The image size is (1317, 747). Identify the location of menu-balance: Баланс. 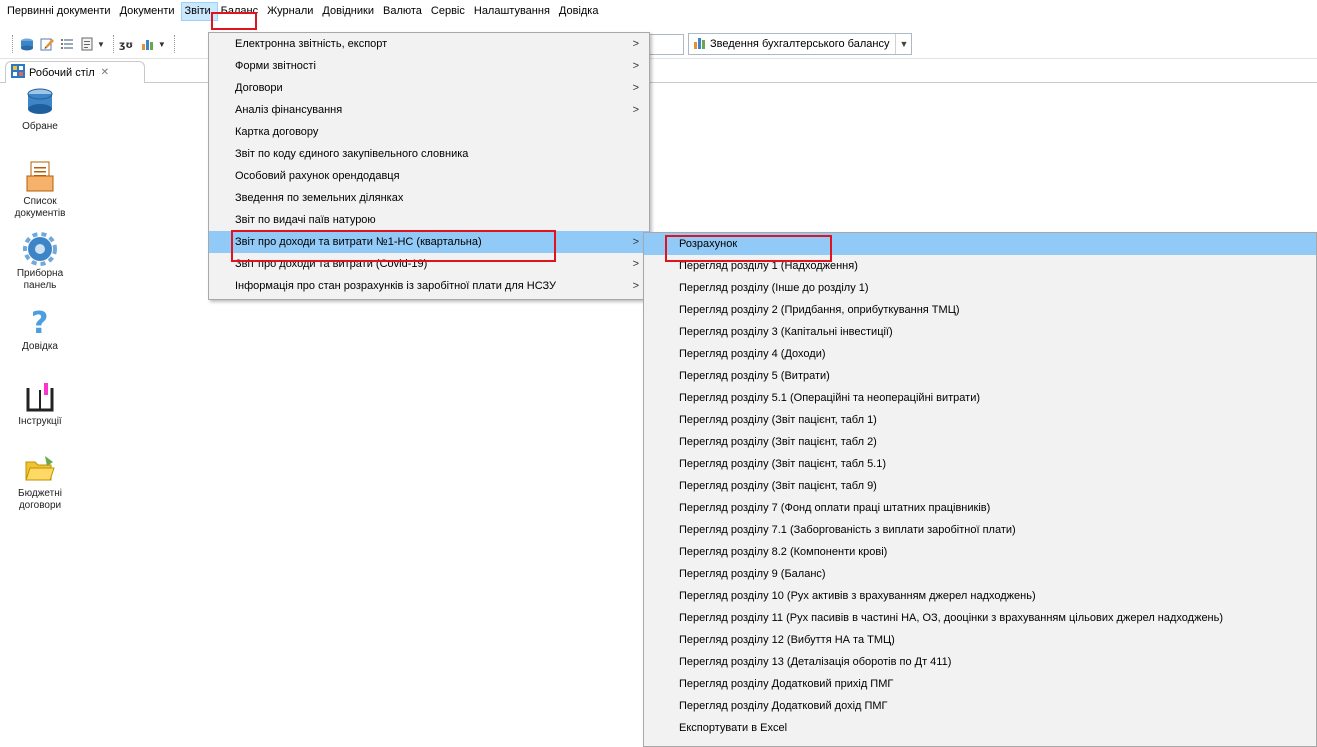
(241, 11).